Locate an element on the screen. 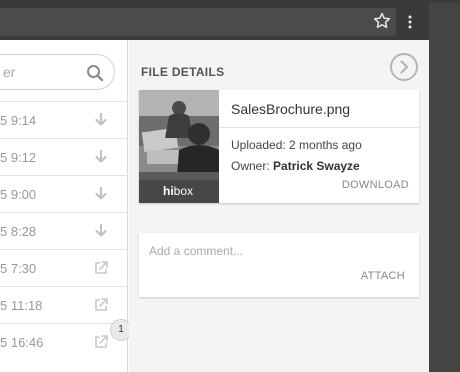  file-thumbnail: hibox is located at coordinates (179, 146).